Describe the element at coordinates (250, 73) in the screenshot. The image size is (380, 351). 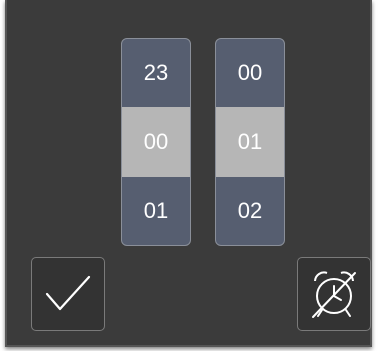
I see `minute-prev: 00` at that location.